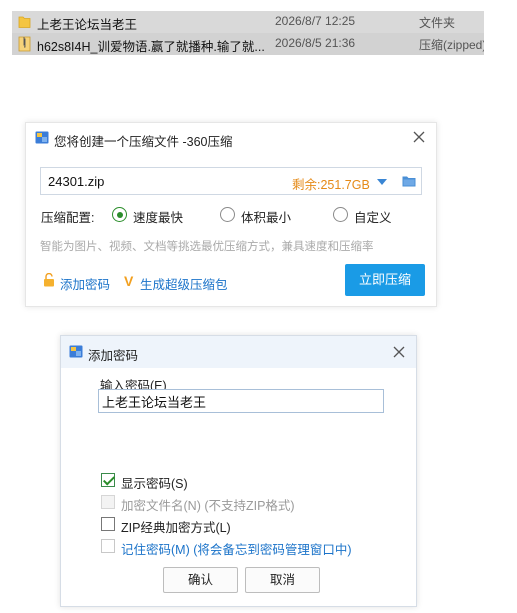 The height and width of the screenshot is (613, 517). I want to click on compress-dialog-title: 您将创建一个压缩文件 -360压缩, so click(143, 142).